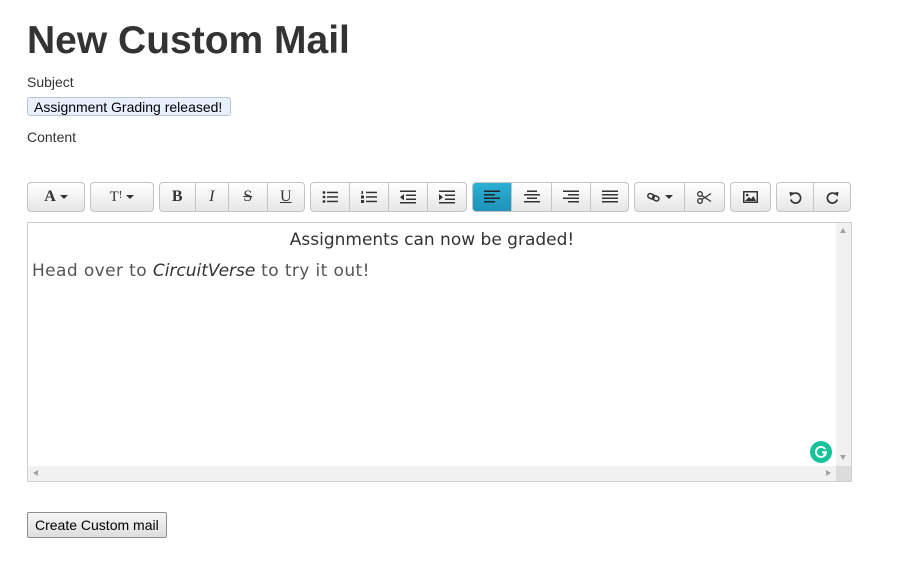 This screenshot has height=565, width=913. I want to click on align-right-icon, so click(571, 196).